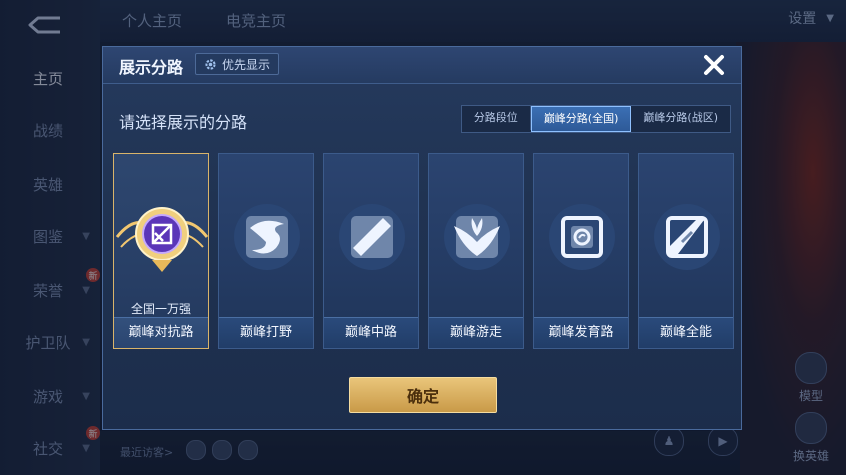  I want to click on lane-card-roam: 巅峰游走, so click(476, 251).